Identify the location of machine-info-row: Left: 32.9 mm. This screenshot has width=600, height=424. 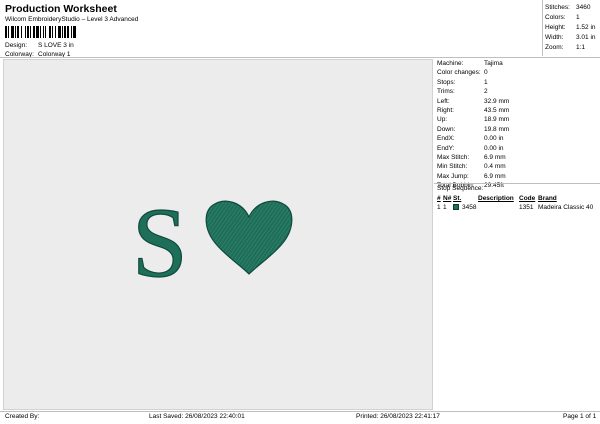
(516, 101).